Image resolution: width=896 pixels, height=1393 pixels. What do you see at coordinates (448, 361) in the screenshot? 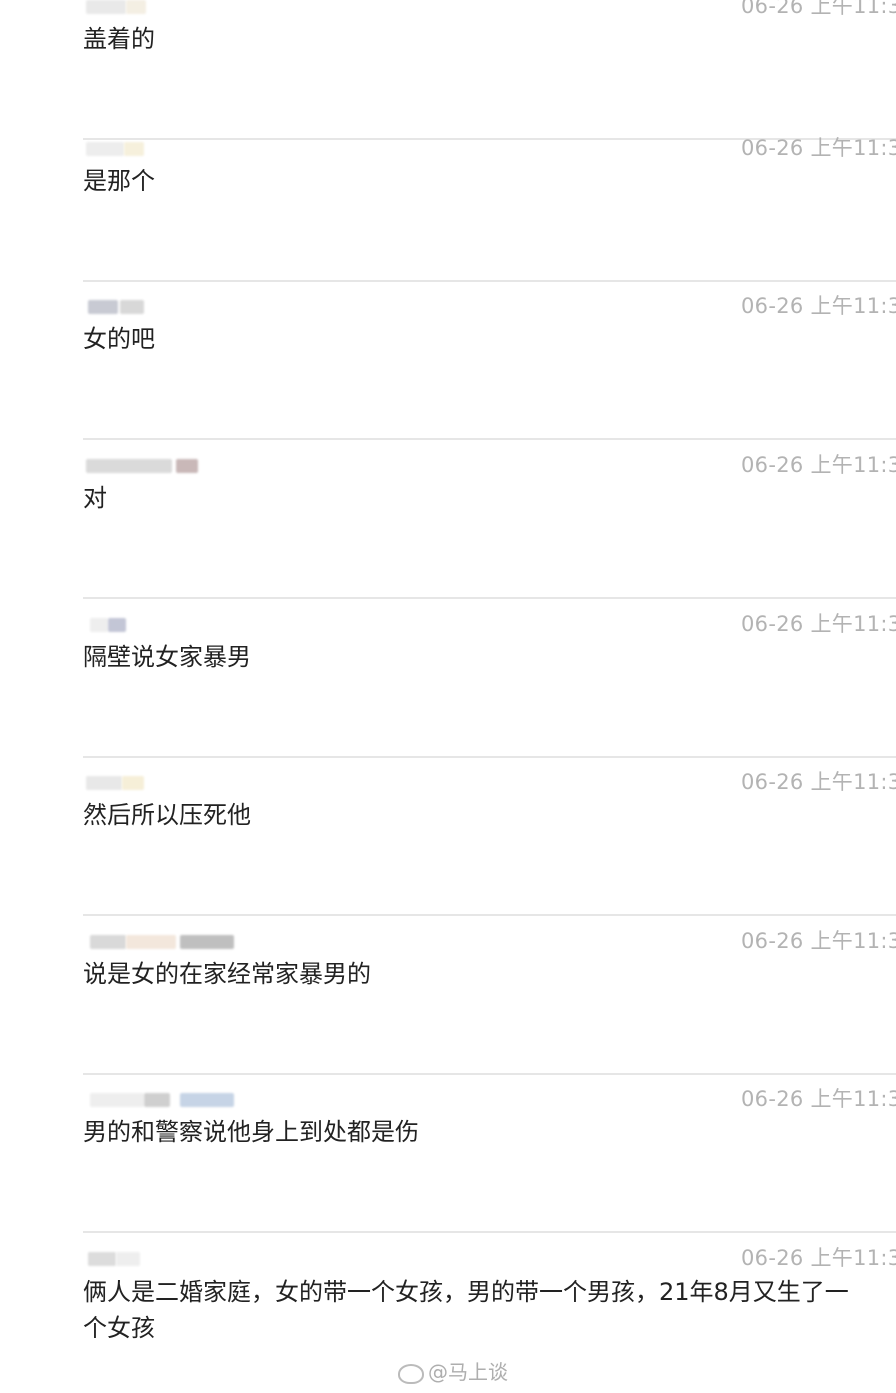
I see `comment-item: 06-26 上午11:3 女的吧` at bounding box center [448, 361].